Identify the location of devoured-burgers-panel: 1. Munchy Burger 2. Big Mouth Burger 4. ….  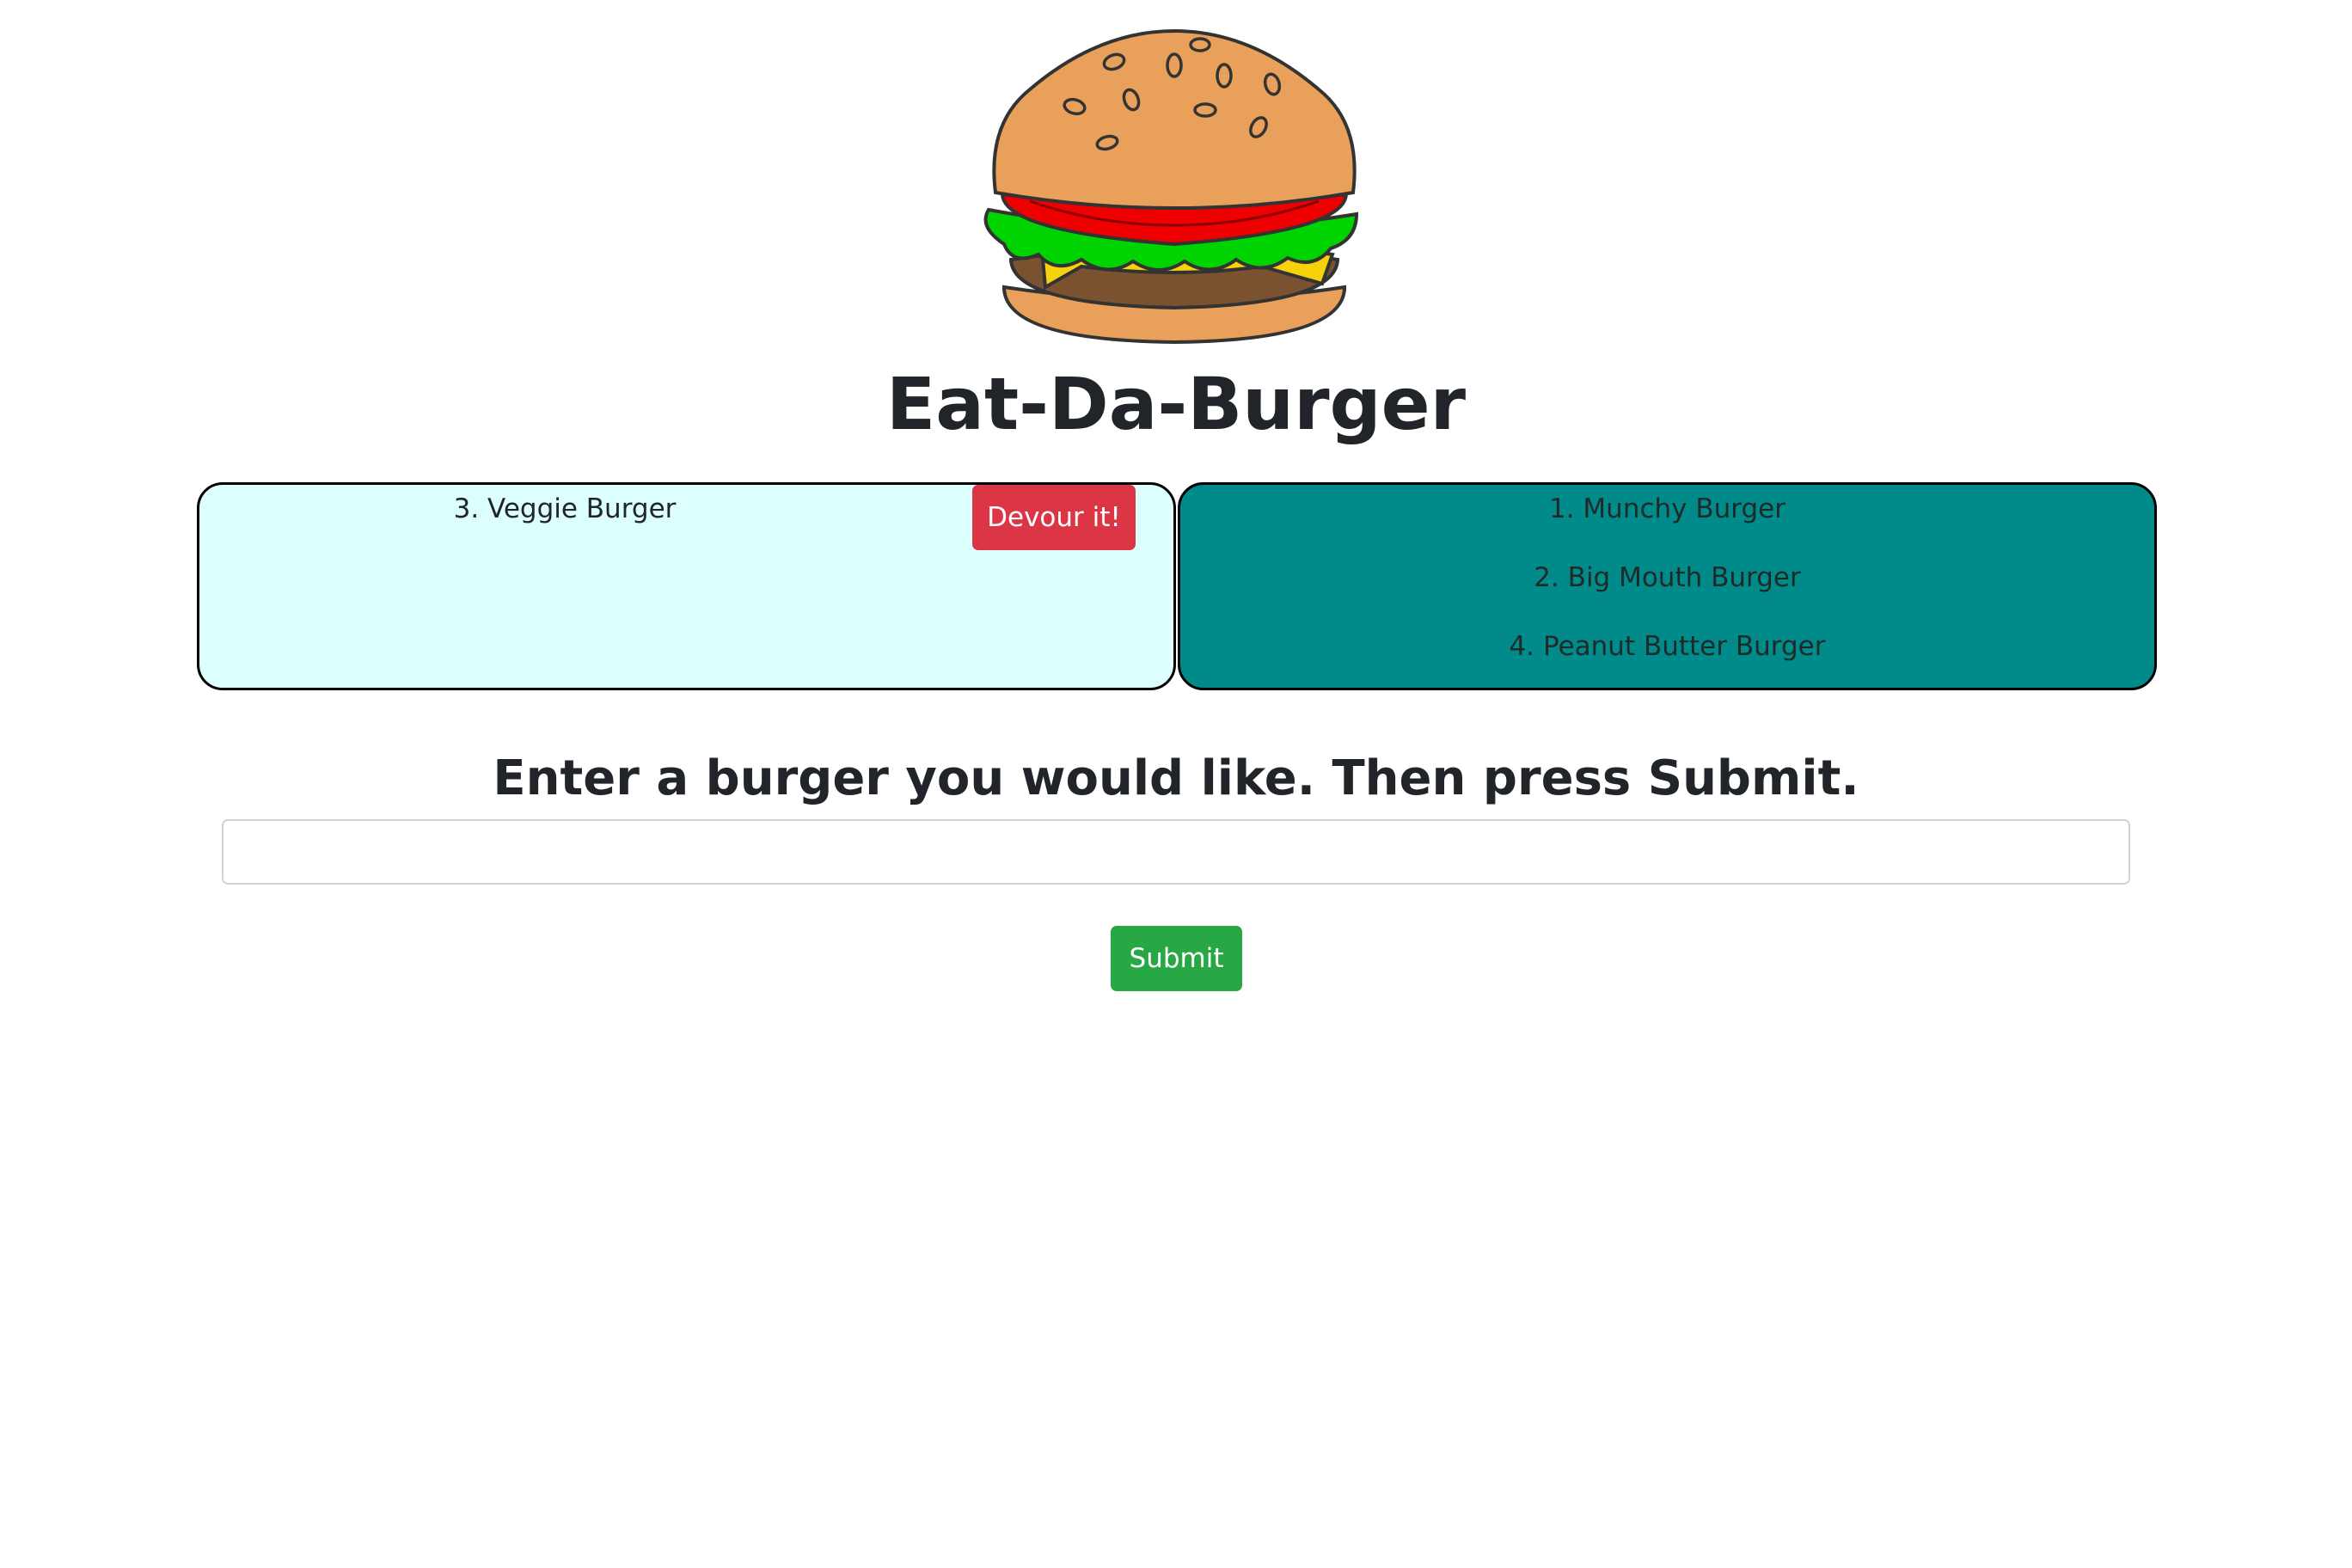
(1667, 586).